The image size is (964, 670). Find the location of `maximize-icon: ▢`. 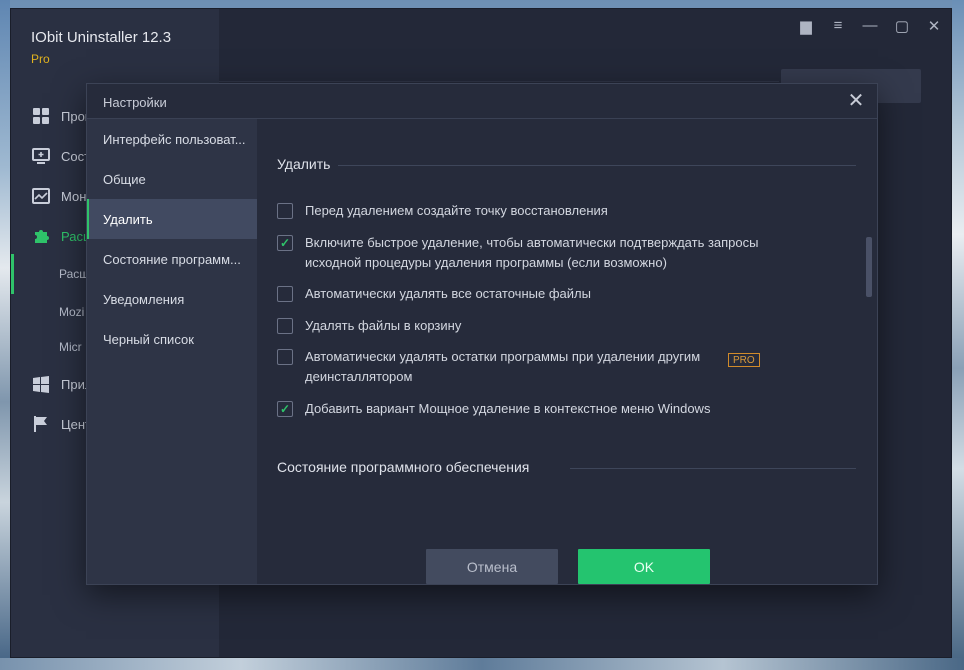

maximize-icon: ▢ is located at coordinates (902, 26).